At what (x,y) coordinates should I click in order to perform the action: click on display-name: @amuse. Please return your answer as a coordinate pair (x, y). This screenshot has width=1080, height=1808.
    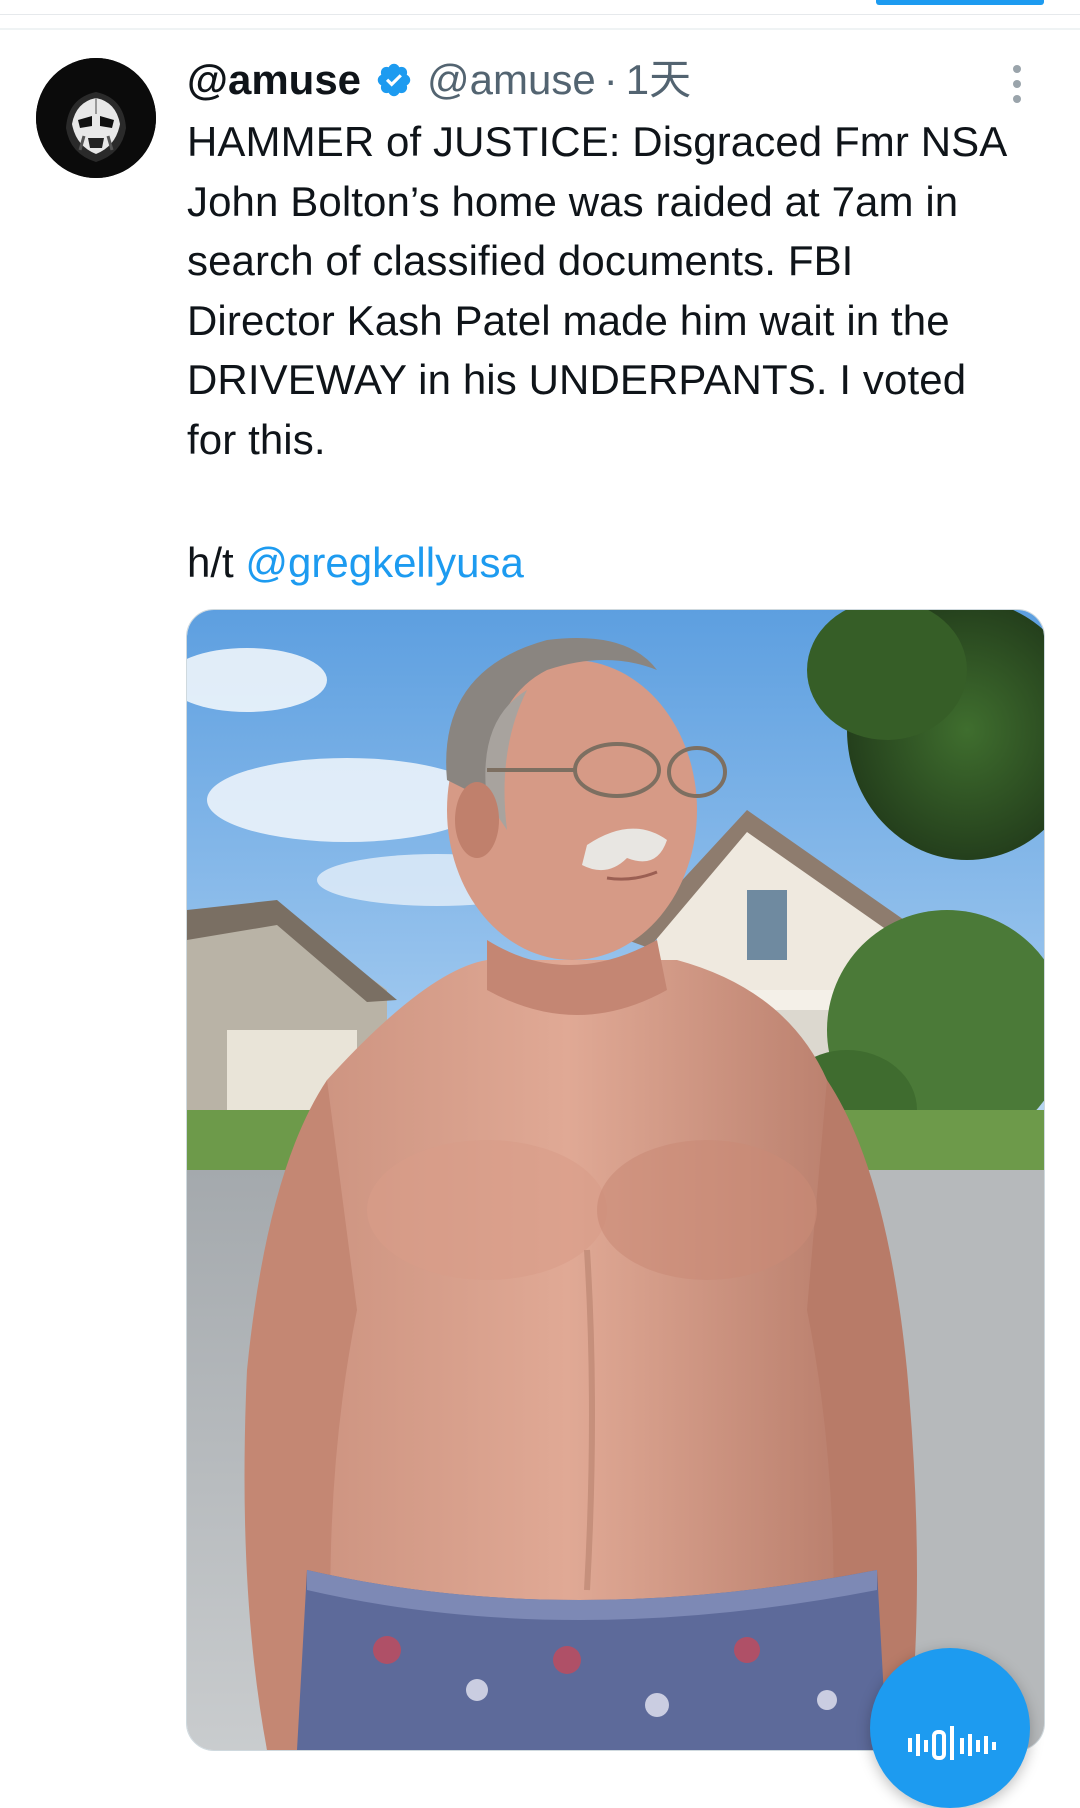
    Looking at the image, I should click on (274, 80).